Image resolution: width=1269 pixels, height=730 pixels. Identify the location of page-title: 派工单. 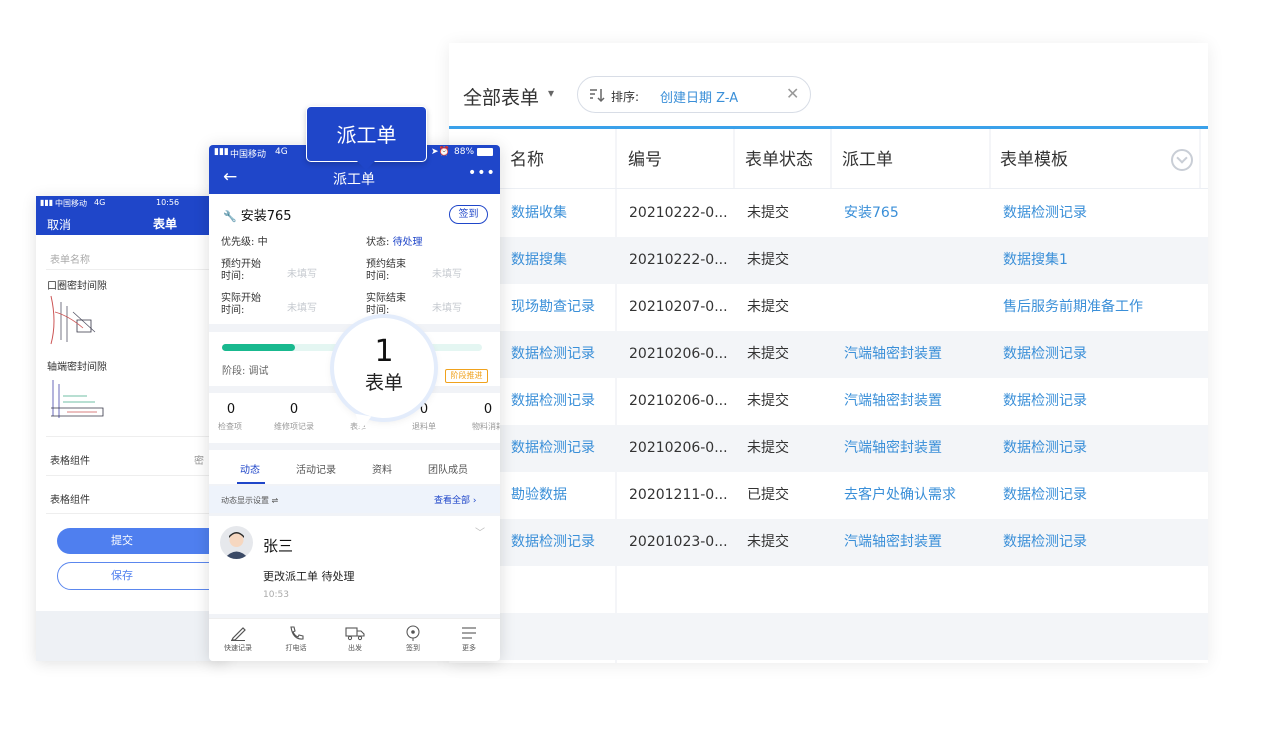
(354, 180).